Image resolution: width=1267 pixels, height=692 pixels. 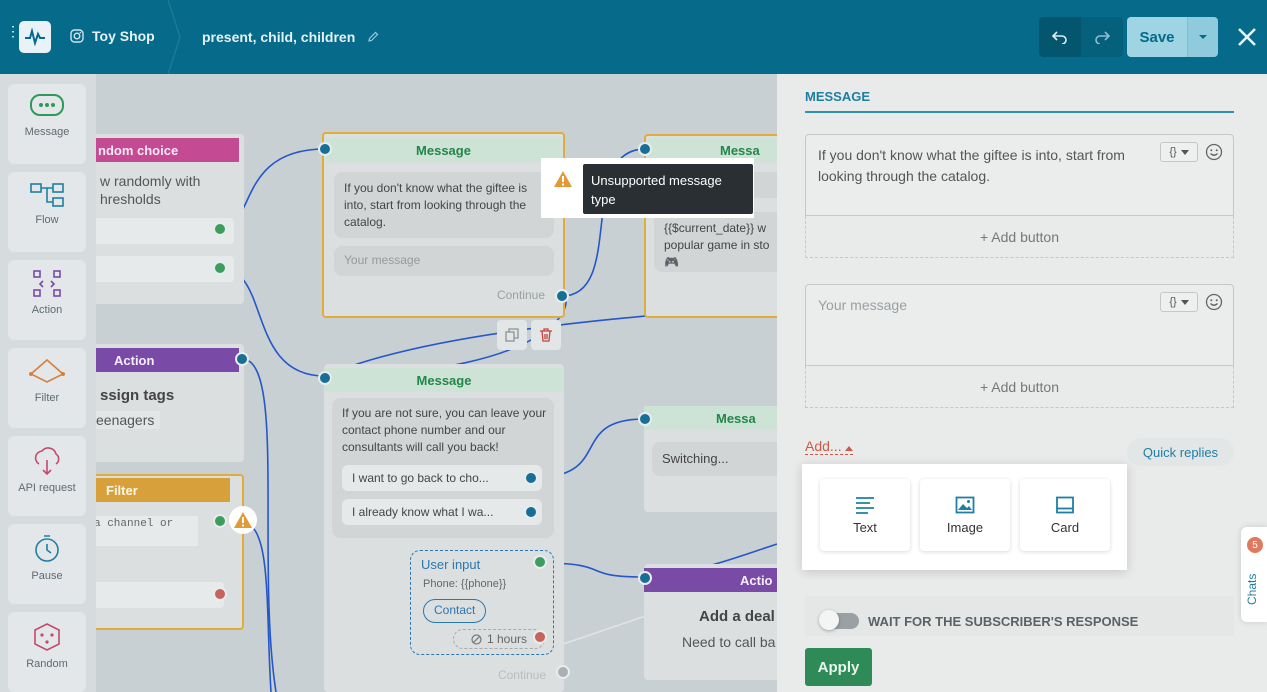 What do you see at coordinates (710, 622) in the screenshot?
I see `action-node: Actio Add a deal Need to call ba` at bounding box center [710, 622].